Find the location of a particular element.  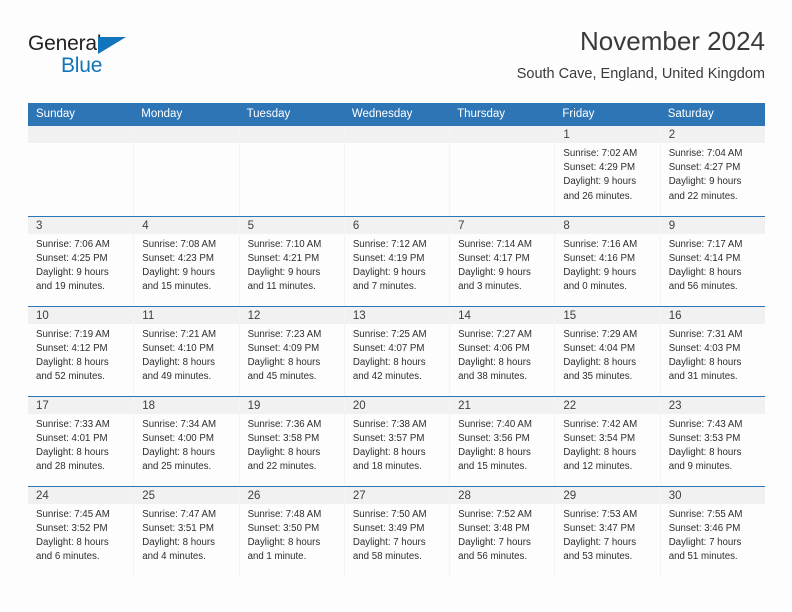

sunset-time: Sunset: 3:51 PM is located at coordinates (178, 528).